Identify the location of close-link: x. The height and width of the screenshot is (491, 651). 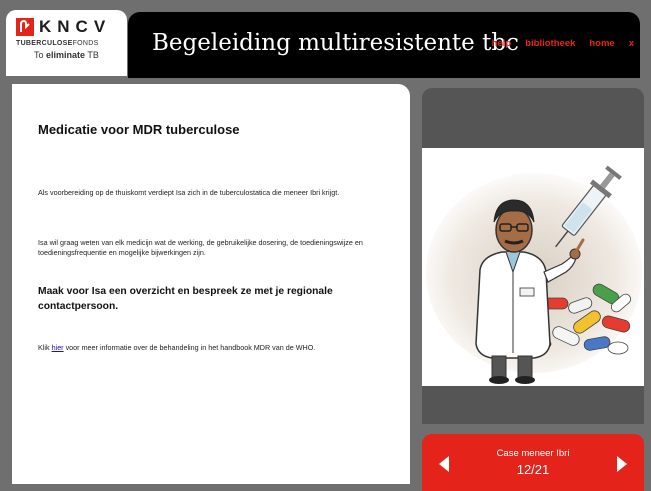
(631, 43).